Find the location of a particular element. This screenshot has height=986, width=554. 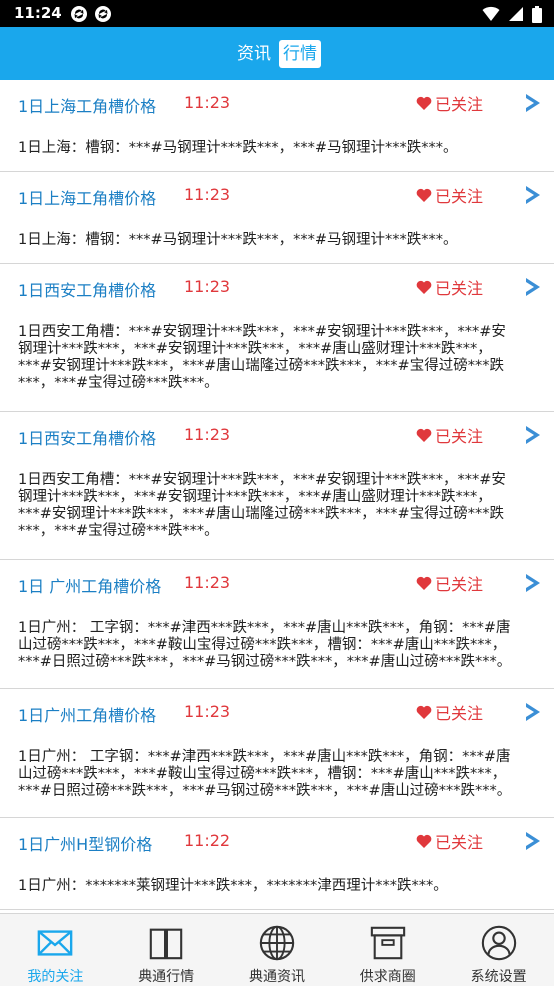

book-icon is located at coordinates (166, 944).